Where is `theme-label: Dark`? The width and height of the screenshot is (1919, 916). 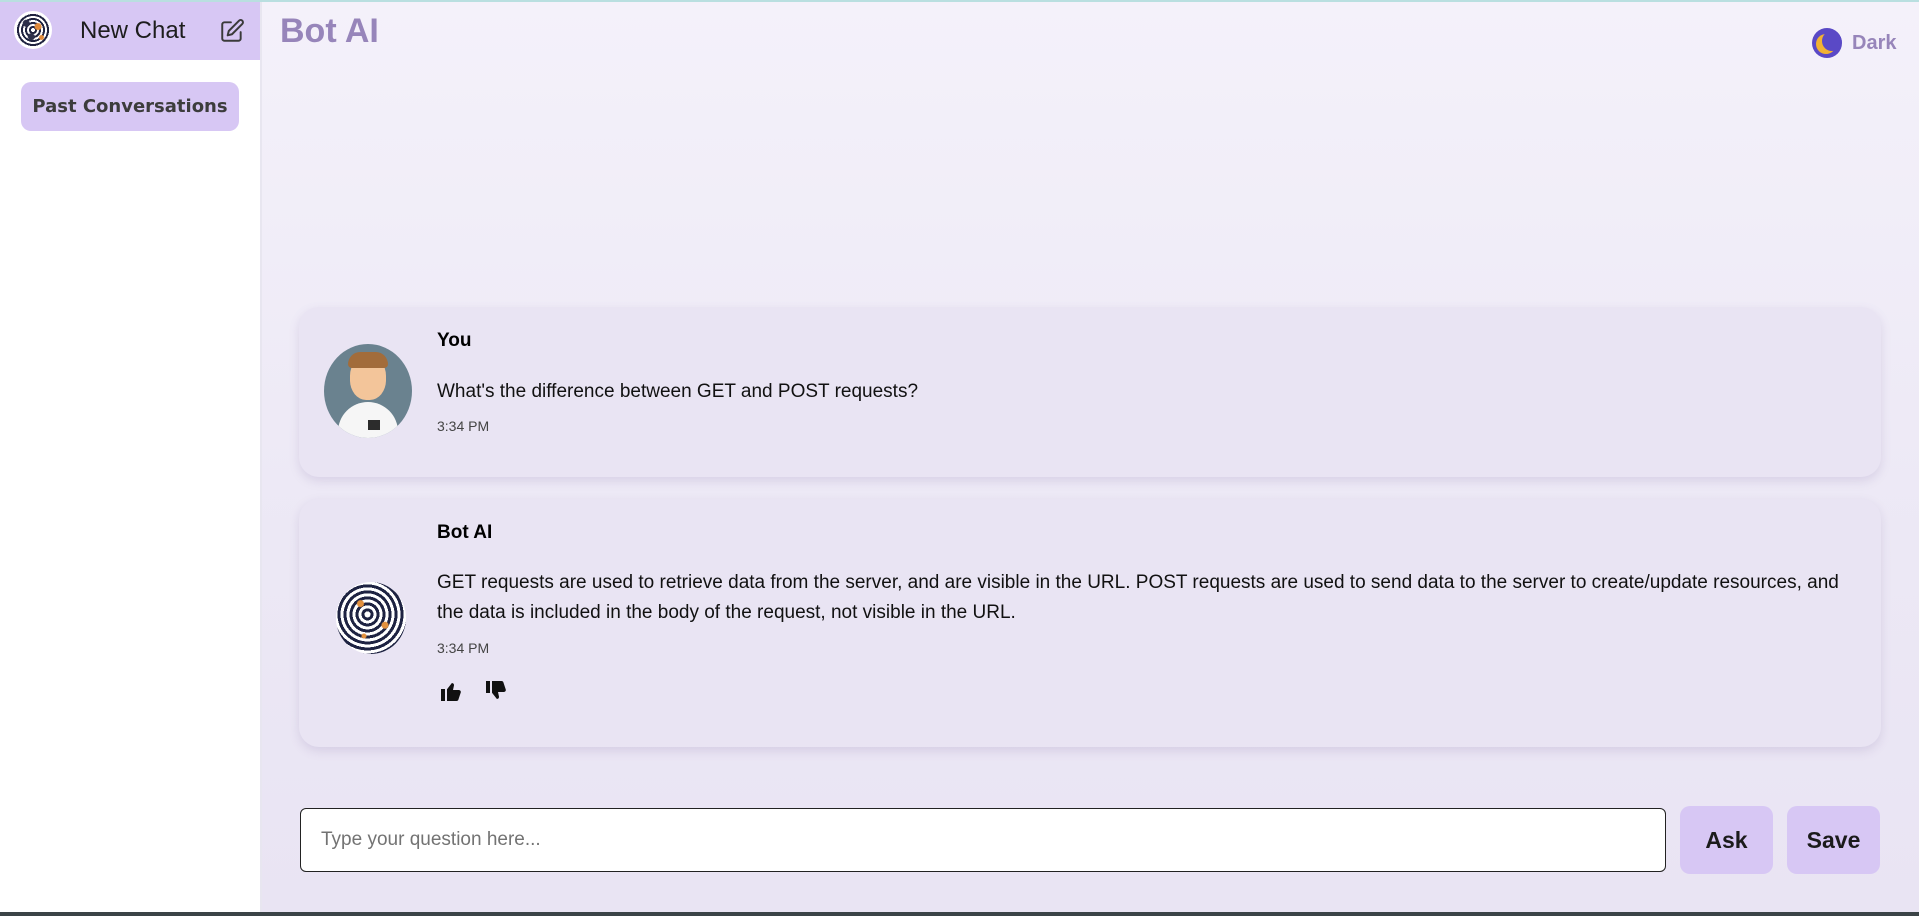 theme-label: Dark is located at coordinates (1874, 43).